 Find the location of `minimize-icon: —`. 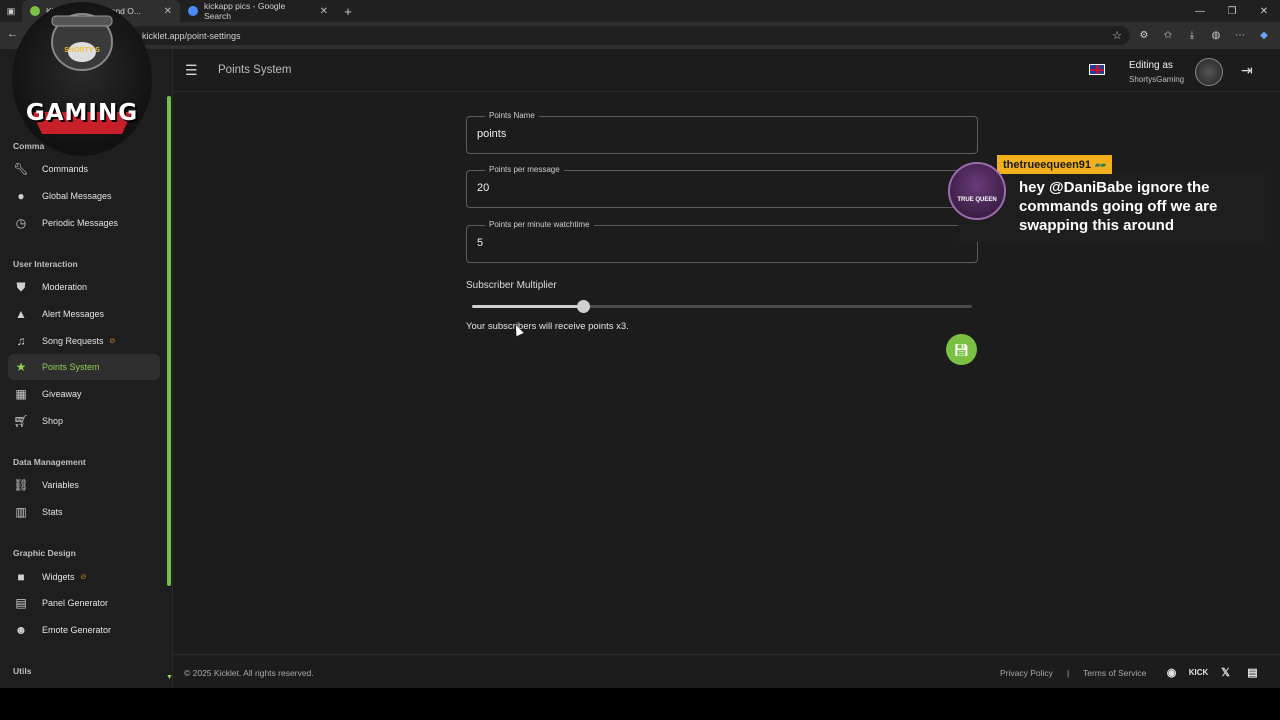

minimize-icon: — is located at coordinates (1200, 11).